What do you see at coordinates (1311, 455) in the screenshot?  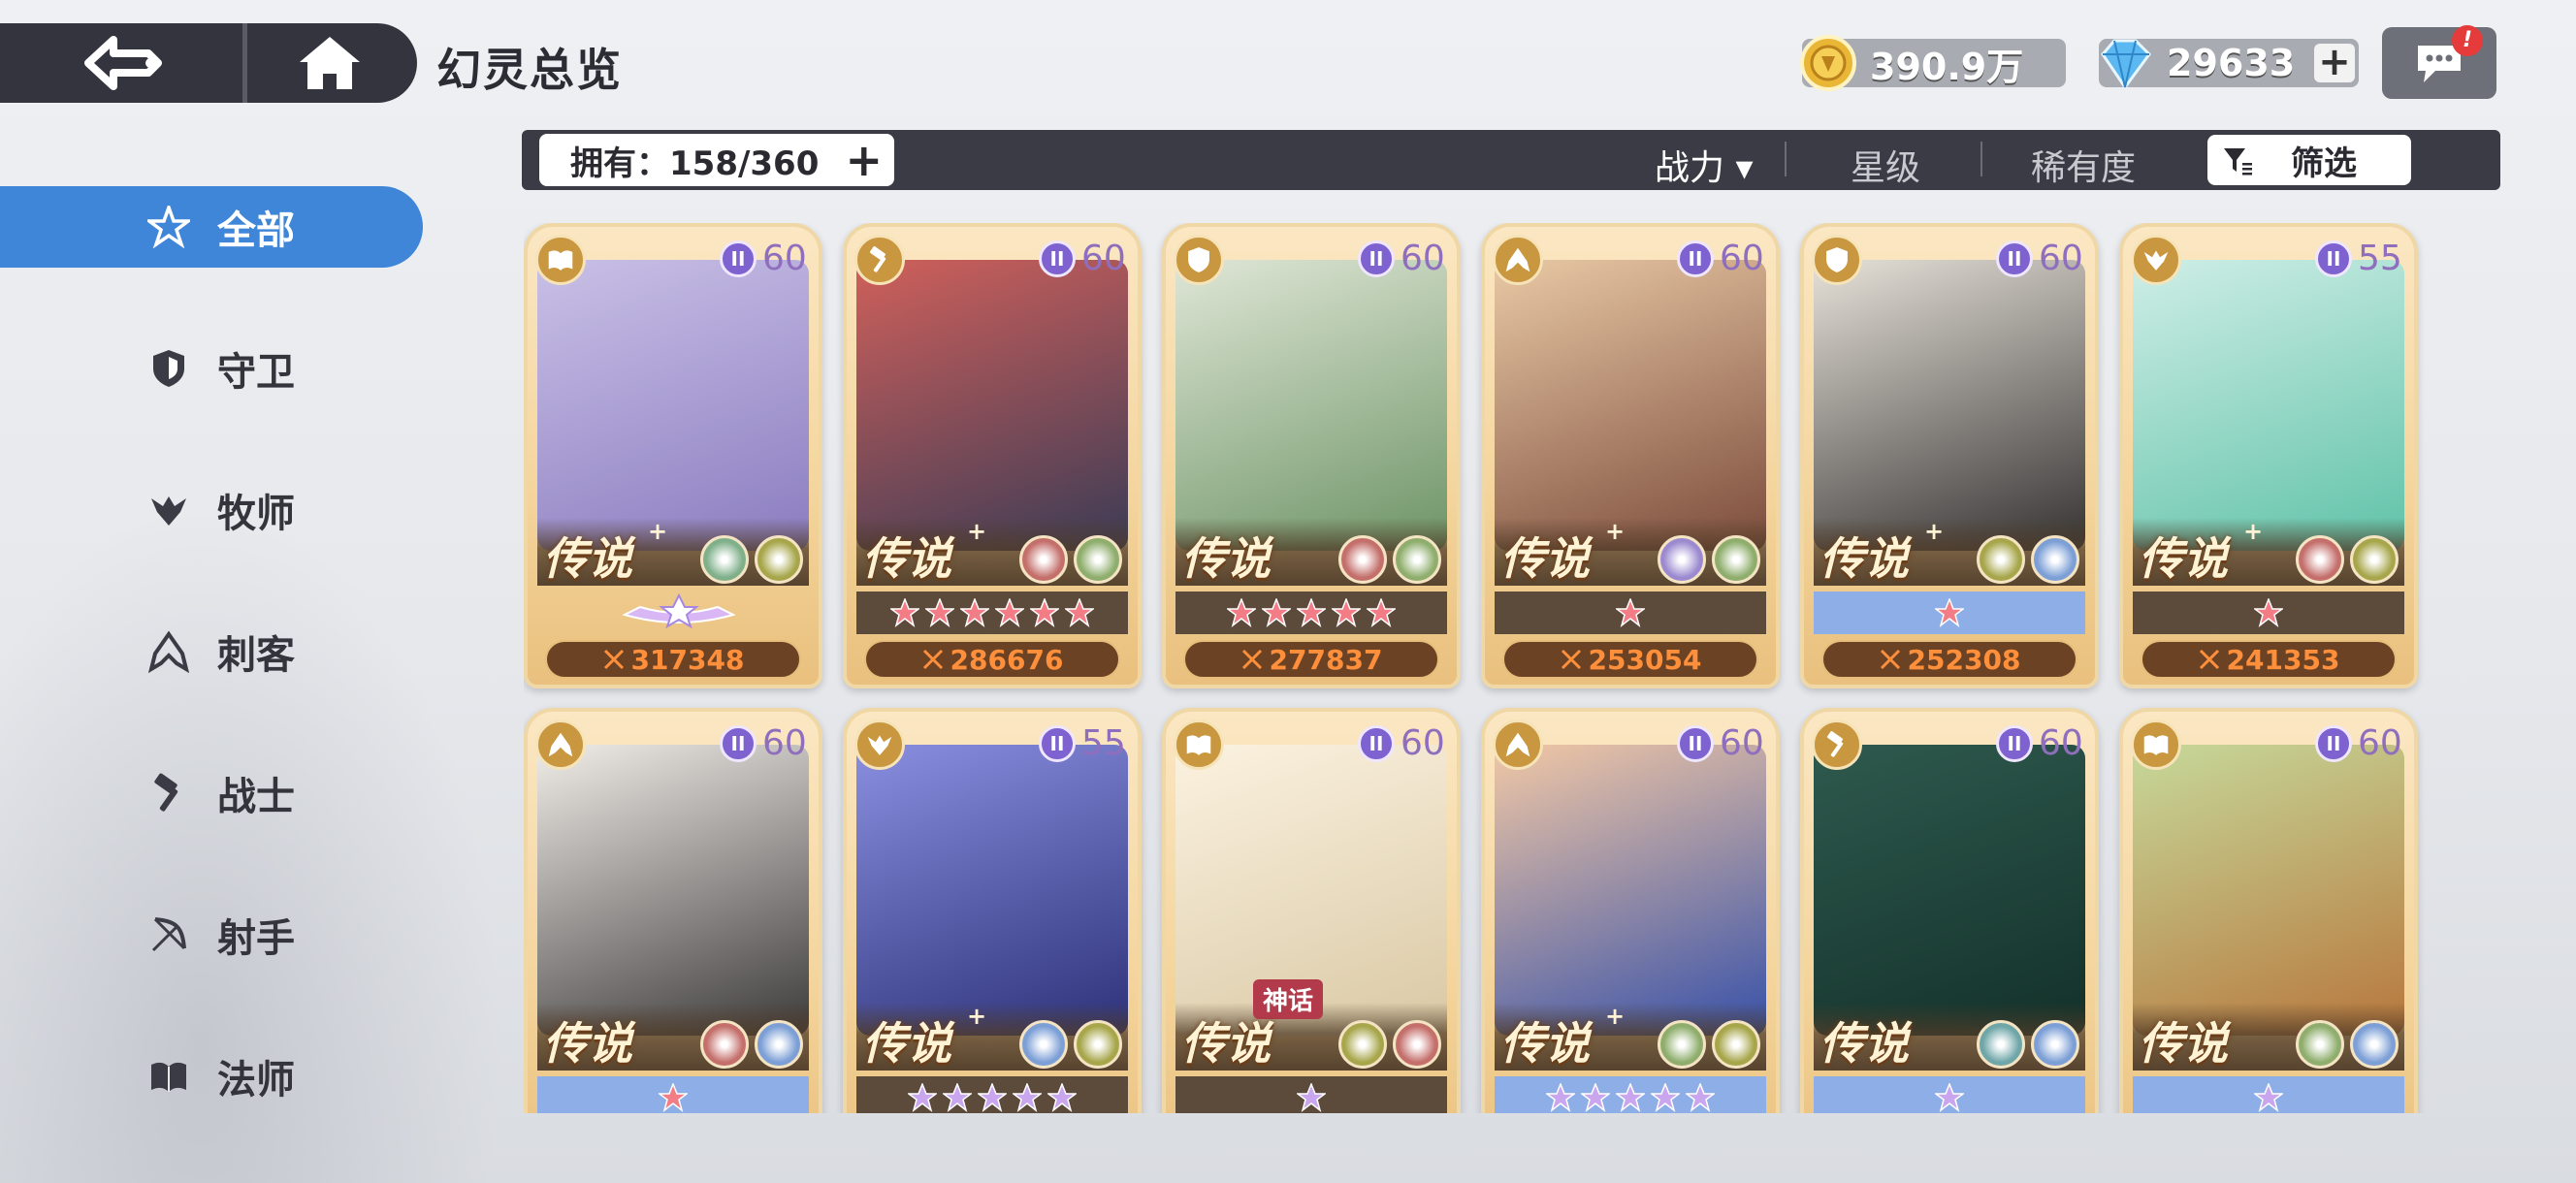 I see `character-card: II 60 传说 277837` at bounding box center [1311, 455].